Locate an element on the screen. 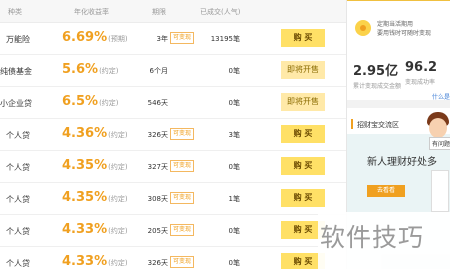 Image resolution: width=450 pixels, height=269 pixels. promo-headline: 新人理财好处多 is located at coordinates (402, 162).